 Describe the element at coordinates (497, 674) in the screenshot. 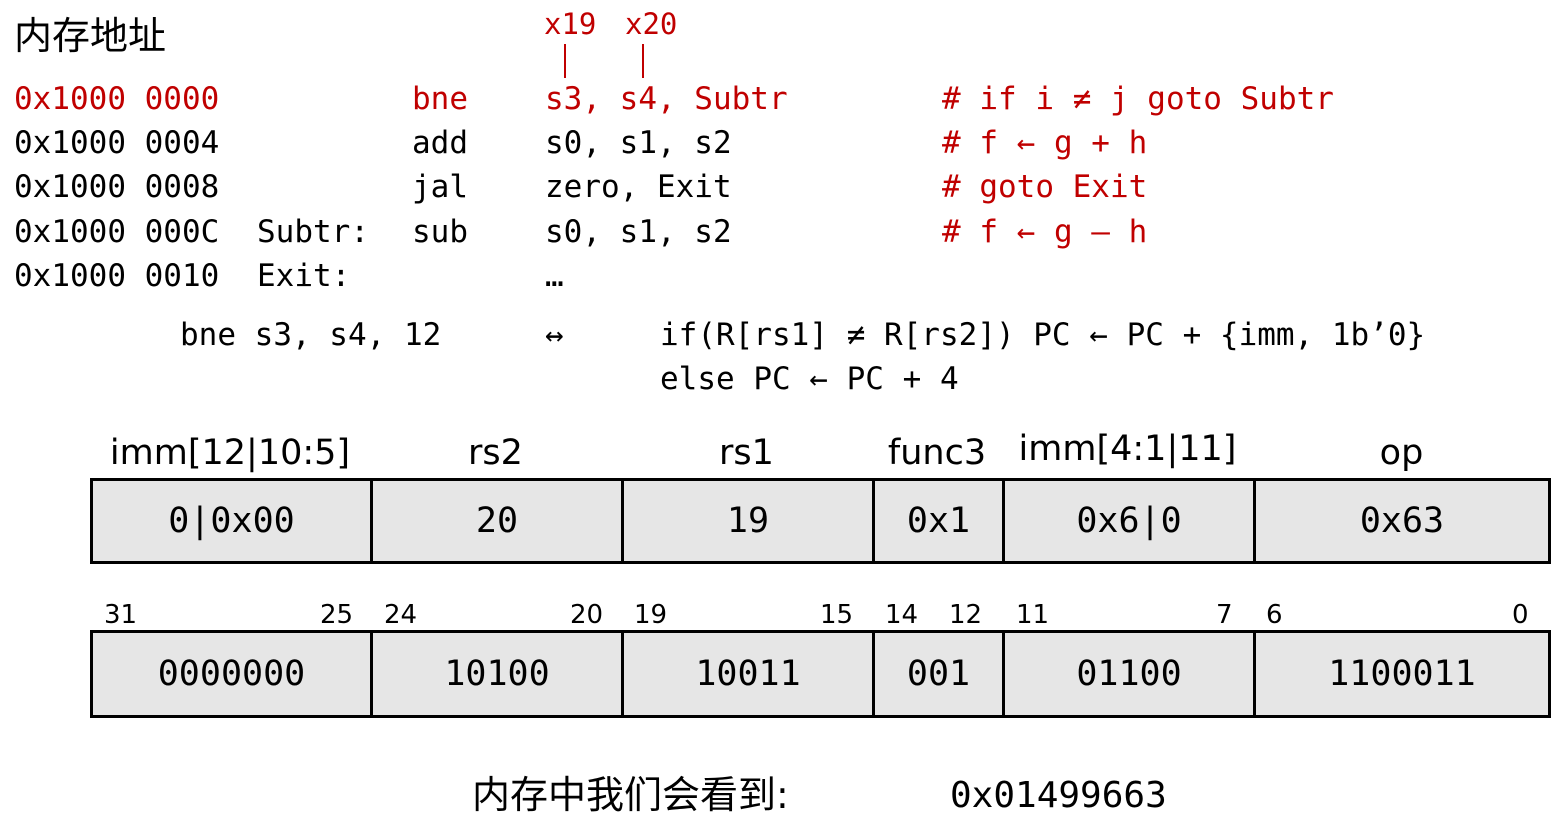

I see `field-bits-rs2: 10100` at that location.